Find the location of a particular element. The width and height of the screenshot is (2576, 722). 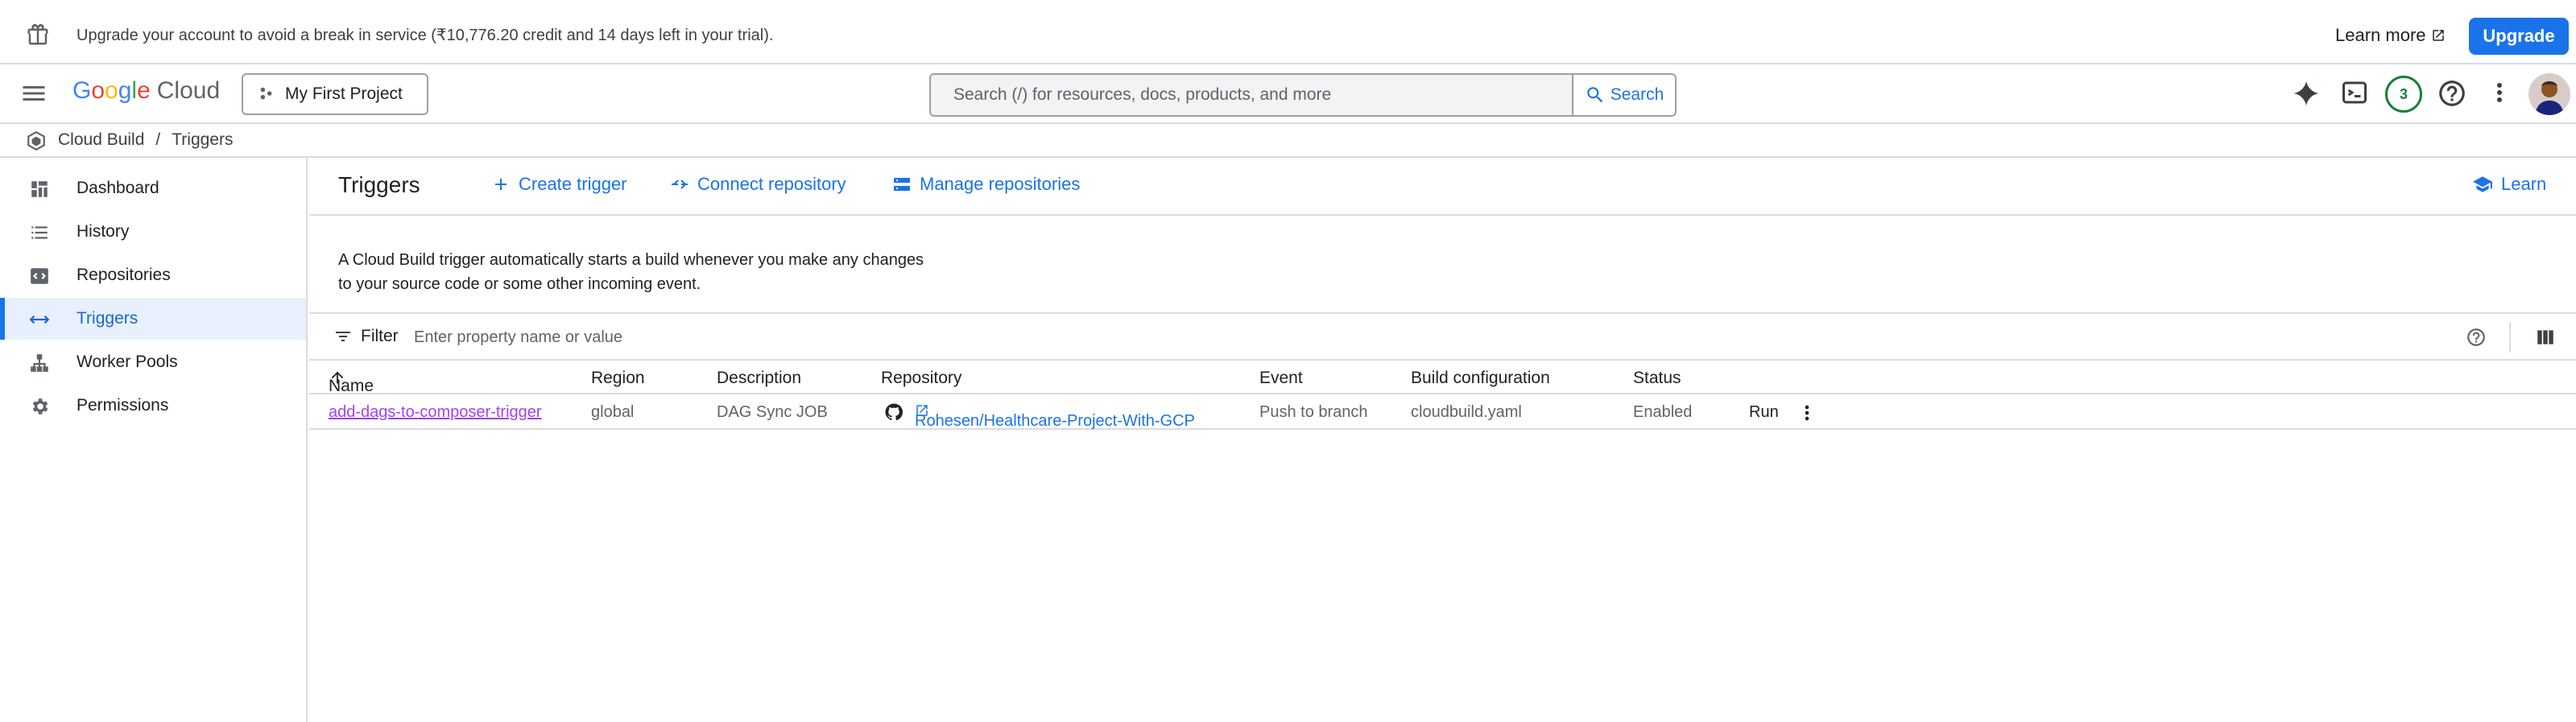

sidebar-item-label: History is located at coordinates (103, 231).